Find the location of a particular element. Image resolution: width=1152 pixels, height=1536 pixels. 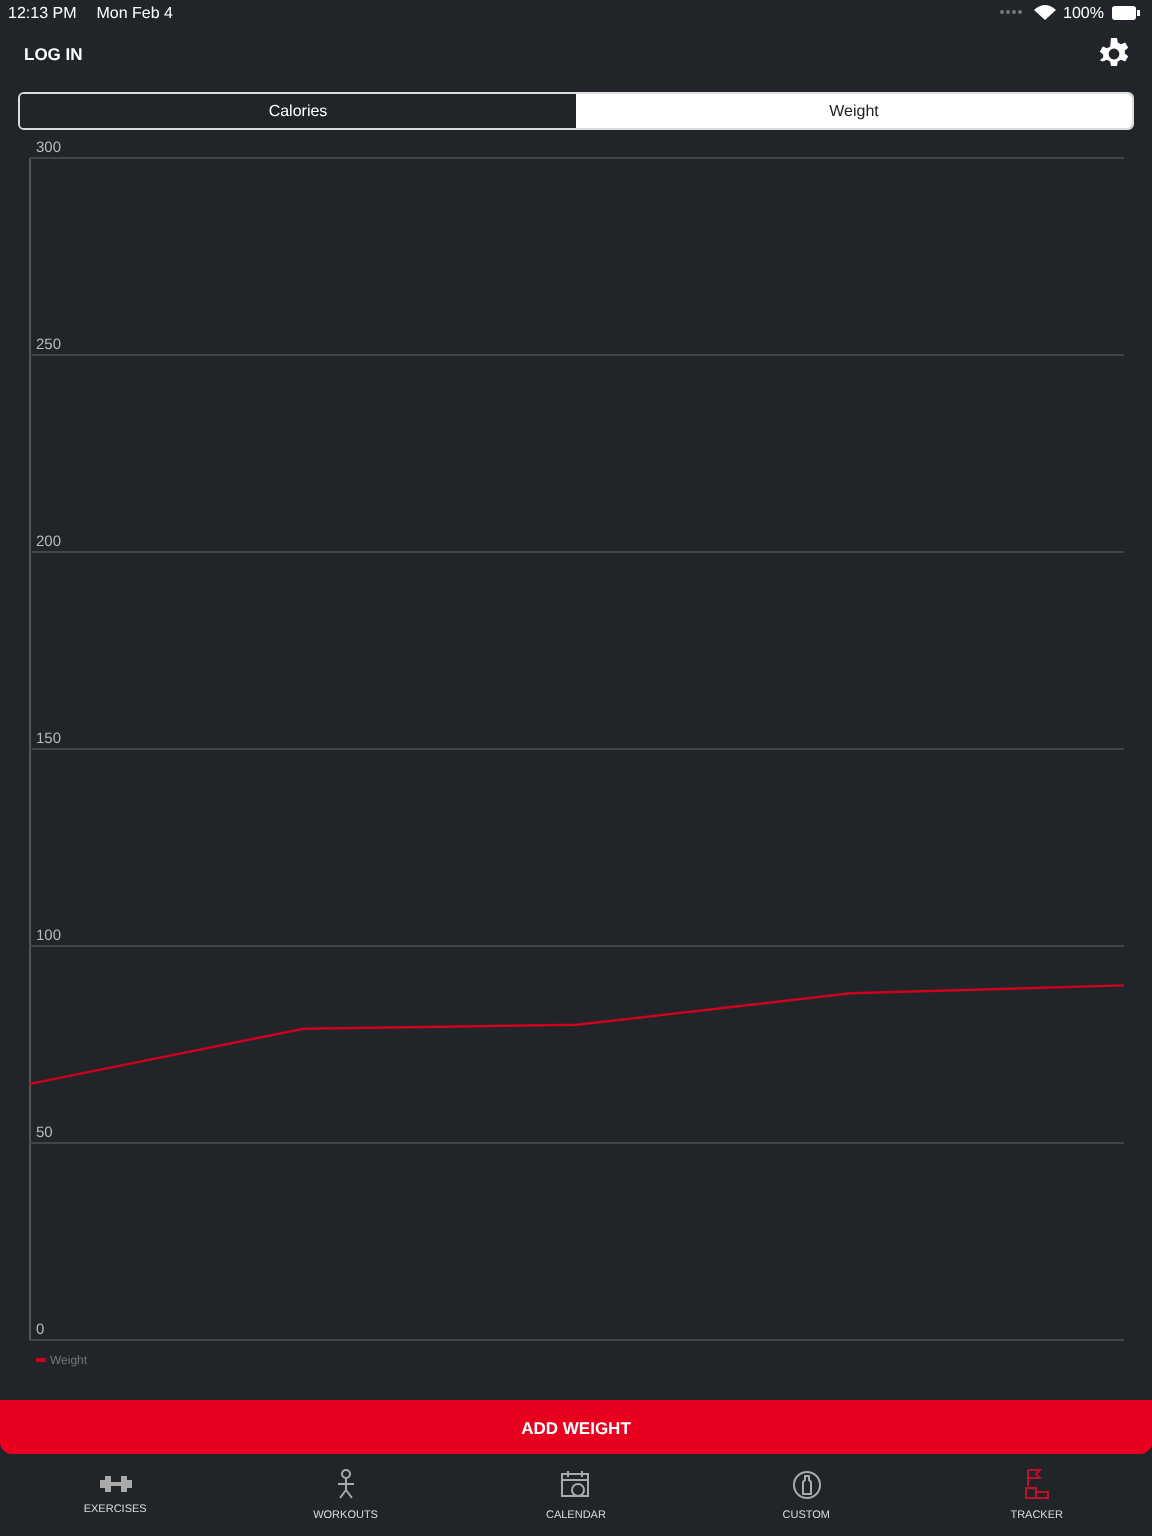

settings-icon is located at coordinates (1114, 54).